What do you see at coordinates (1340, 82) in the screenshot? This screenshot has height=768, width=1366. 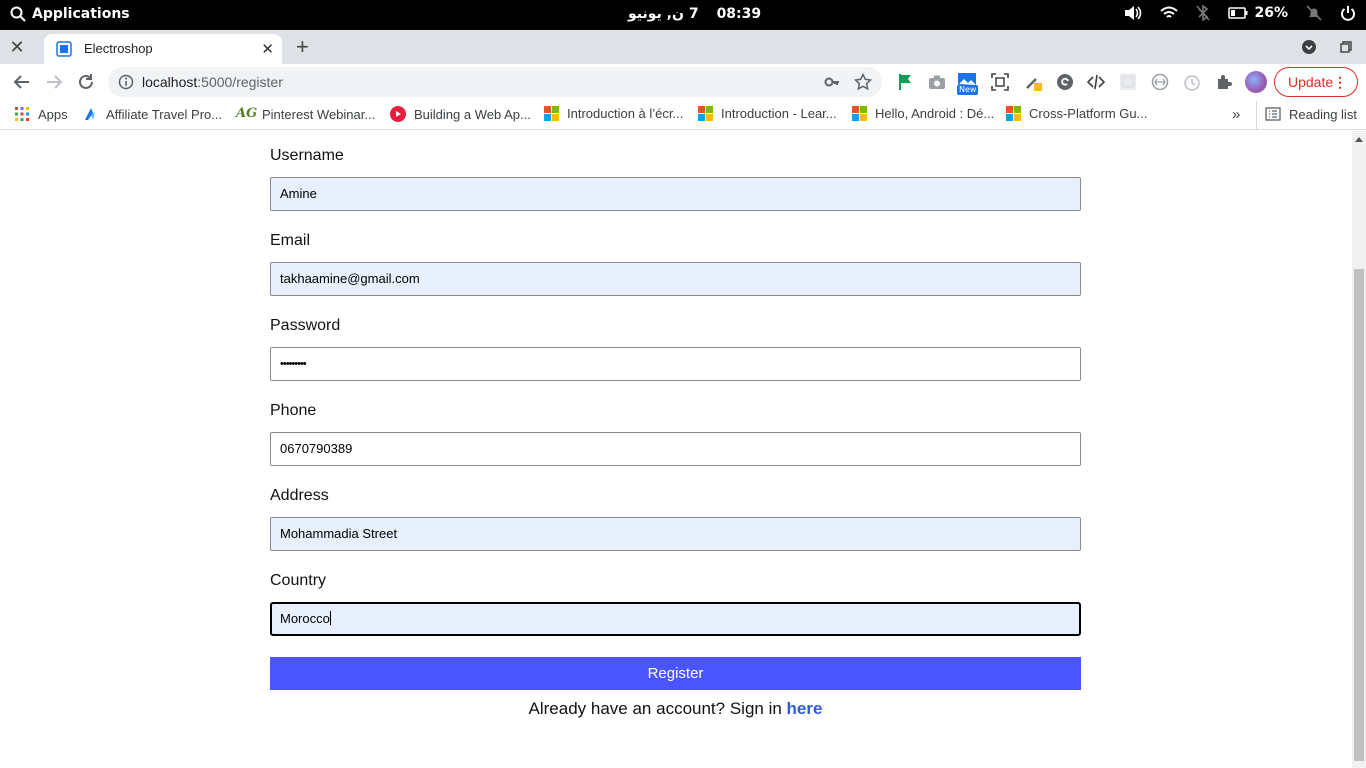 I see `more-menu-icon: ⋮` at bounding box center [1340, 82].